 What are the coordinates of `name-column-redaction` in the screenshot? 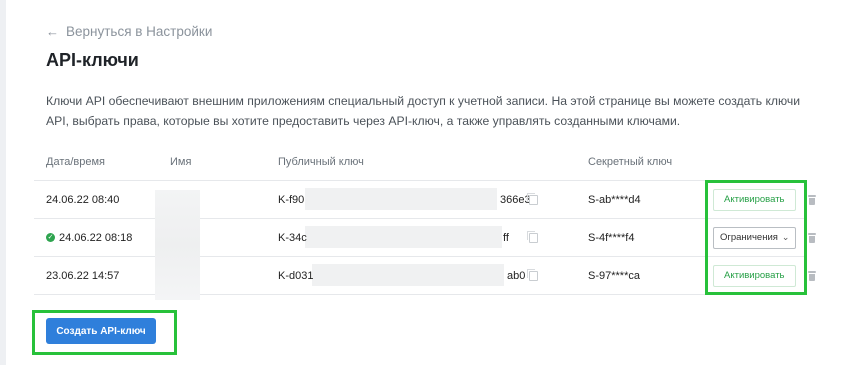 It's located at (177, 245).